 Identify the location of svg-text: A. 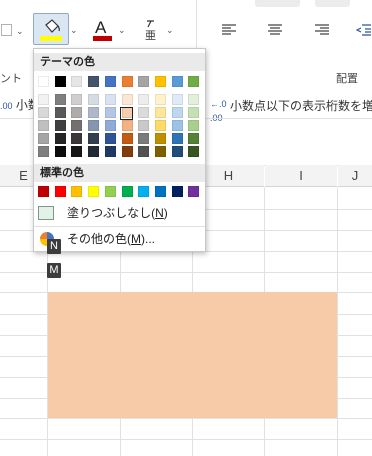
(101, 27).